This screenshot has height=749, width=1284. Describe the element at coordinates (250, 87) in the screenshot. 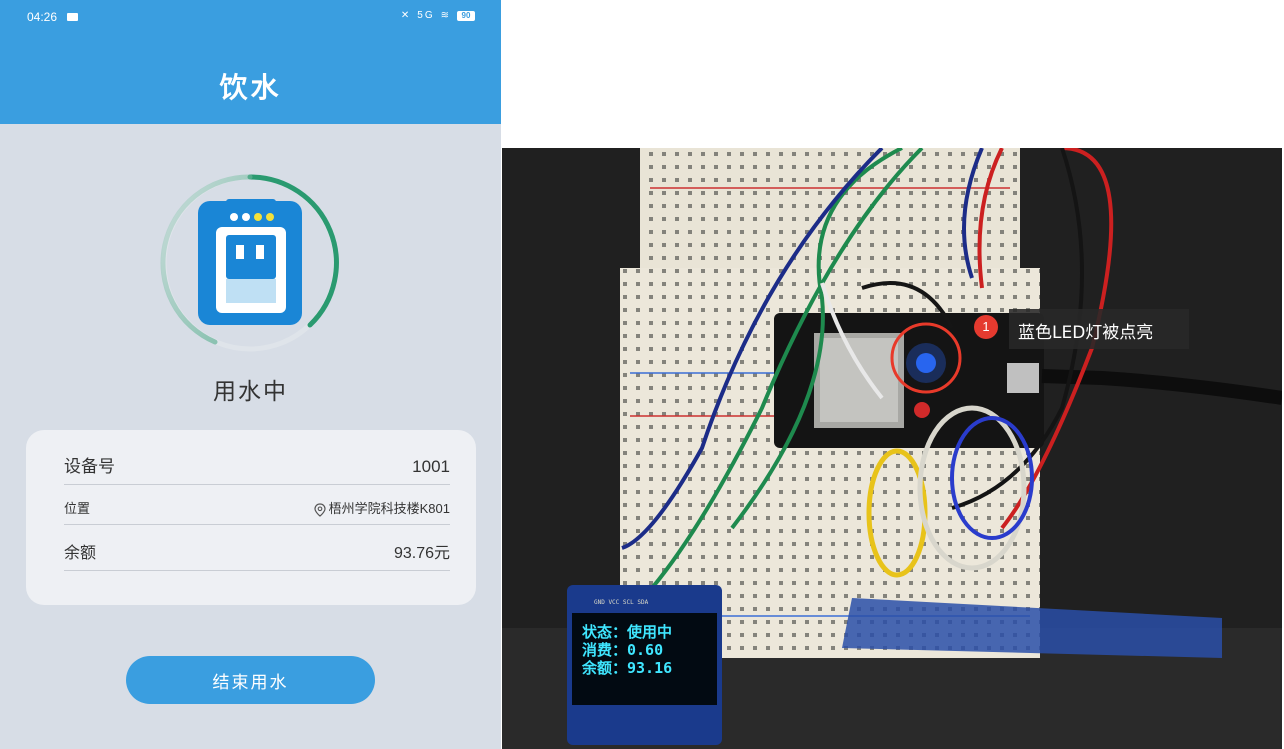

I see `page-title: 饮水` at that location.